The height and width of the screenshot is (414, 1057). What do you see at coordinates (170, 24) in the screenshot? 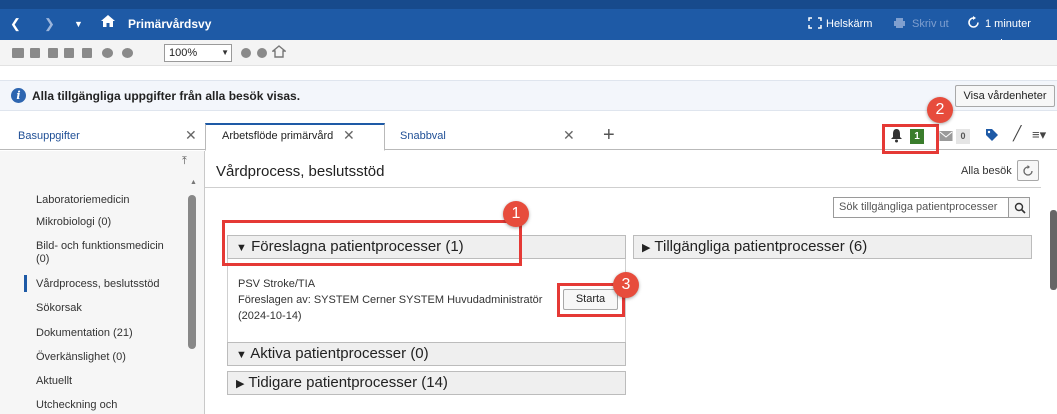
I see `app-title: Primärvårdsvy` at bounding box center [170, 24].